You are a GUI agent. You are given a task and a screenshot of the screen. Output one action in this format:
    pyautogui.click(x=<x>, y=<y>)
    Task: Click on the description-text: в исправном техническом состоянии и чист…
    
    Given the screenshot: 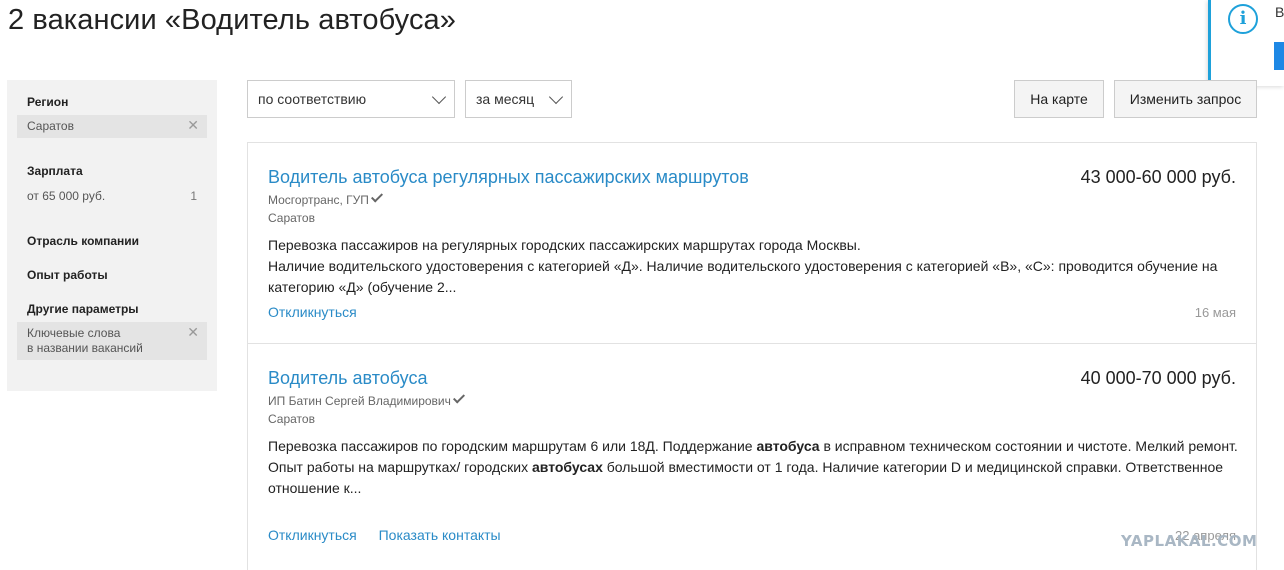 What is the action you would take?
    pyautogui.click(x=1028, y=446)
    